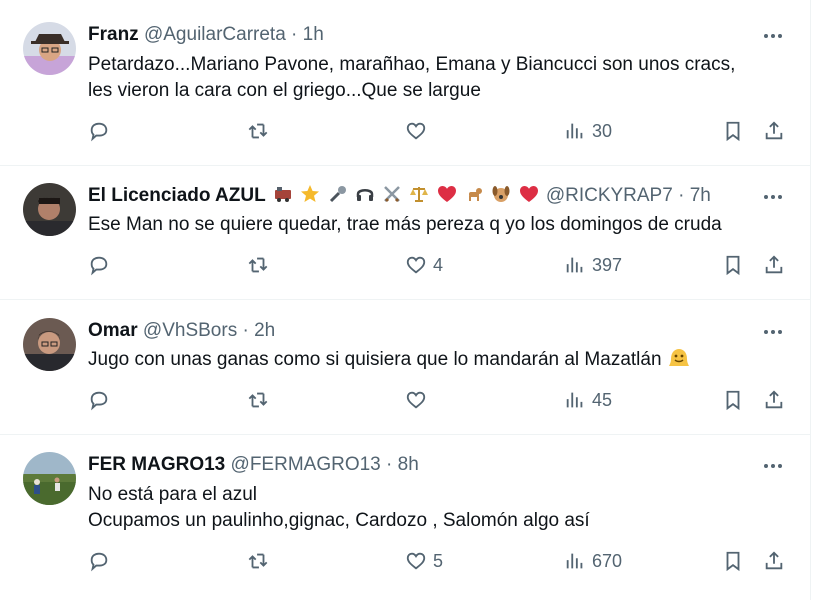 The width and height of the screenshot is (817, 600). Describe the element at coordinates (113, 330) in the screenshot. I see `display-name: Omar` at that location.